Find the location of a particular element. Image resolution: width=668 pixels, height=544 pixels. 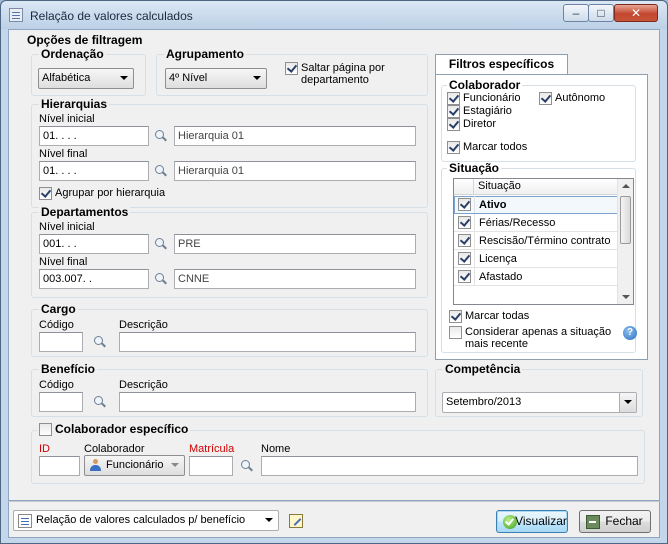

visualizar-button: Visualizar is located at coordinates (532, 521).